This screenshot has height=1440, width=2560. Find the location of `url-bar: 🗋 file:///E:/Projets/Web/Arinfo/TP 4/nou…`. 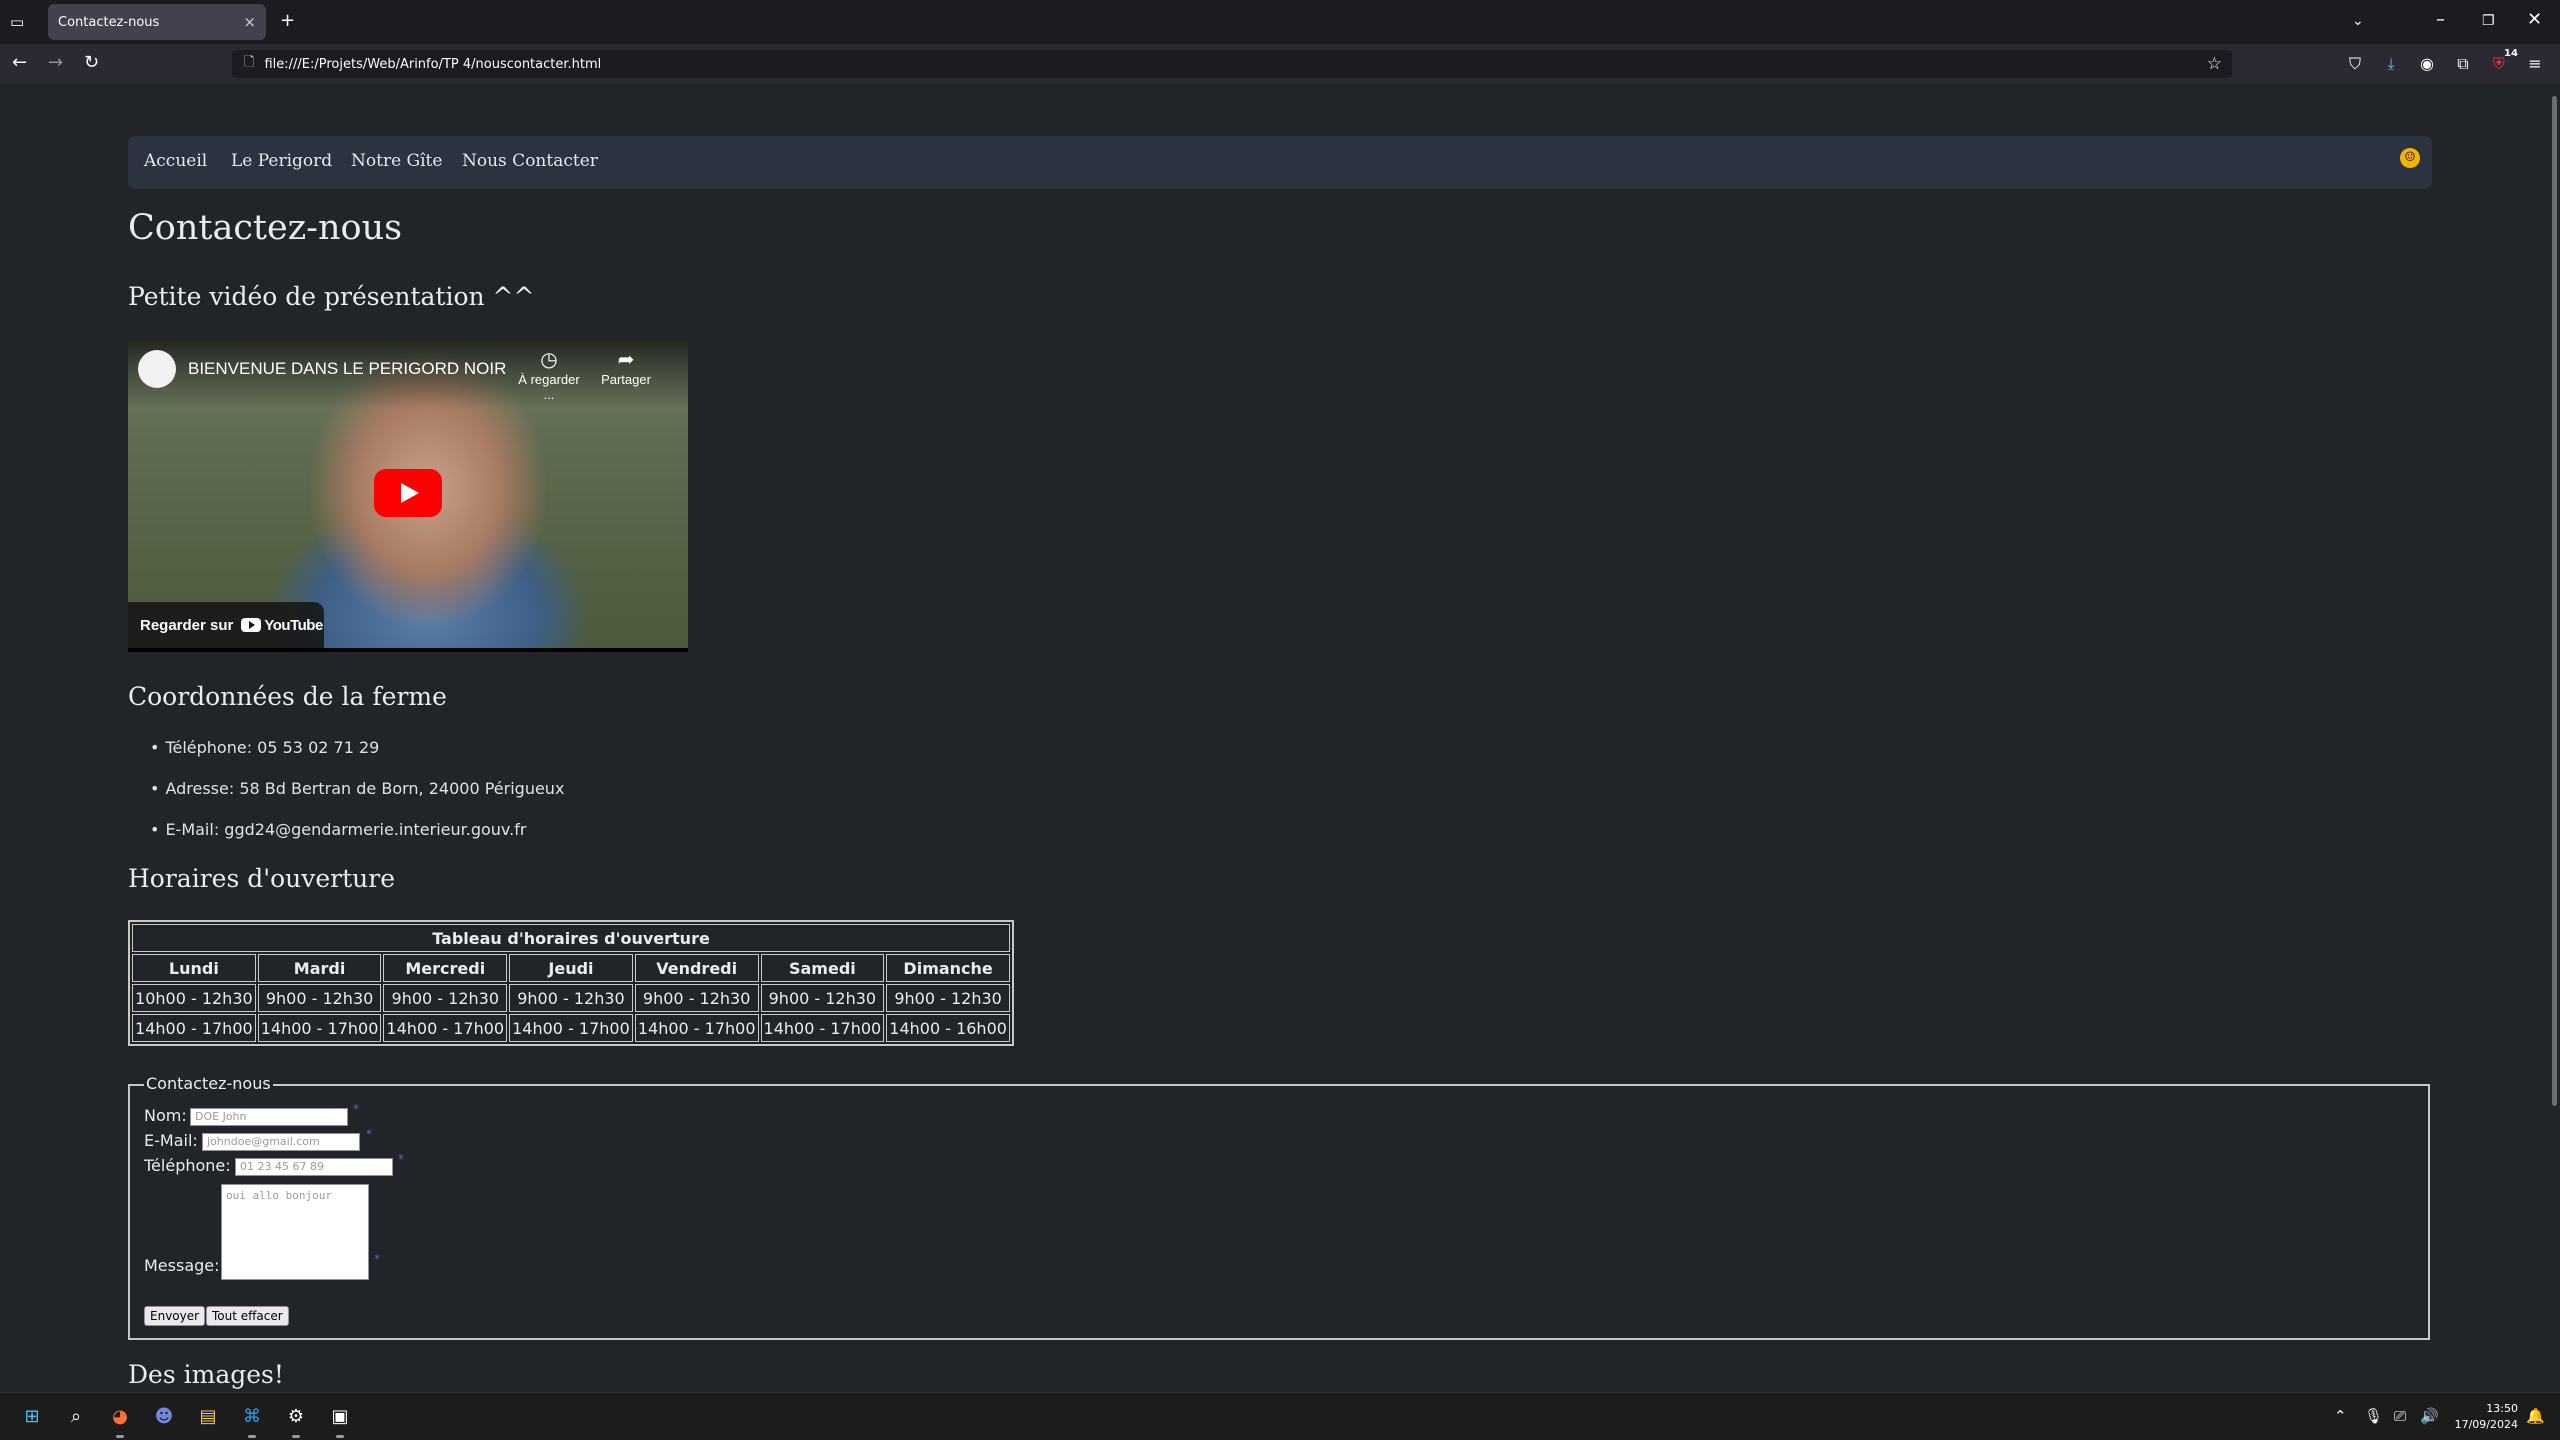

url-bar: 🗋 file:///E:/Projets/Web/Arinfo/TP 4/nou… is located at coordinates (1232, 64).